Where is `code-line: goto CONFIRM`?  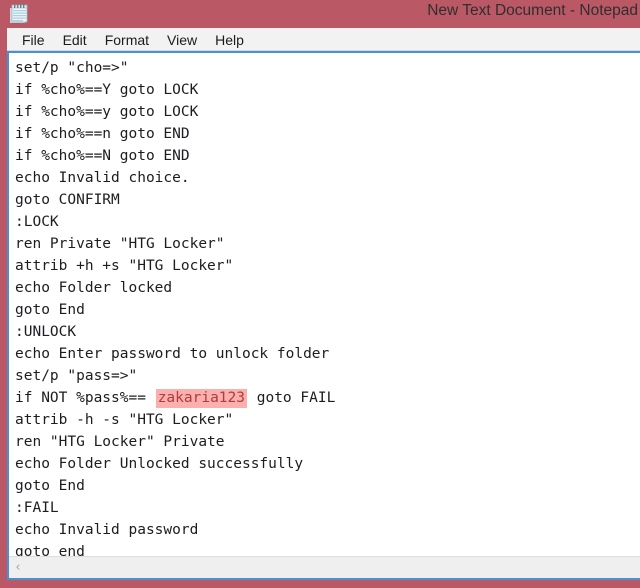
code-line: goto CONFIRM is located at coordinates (67, 200).